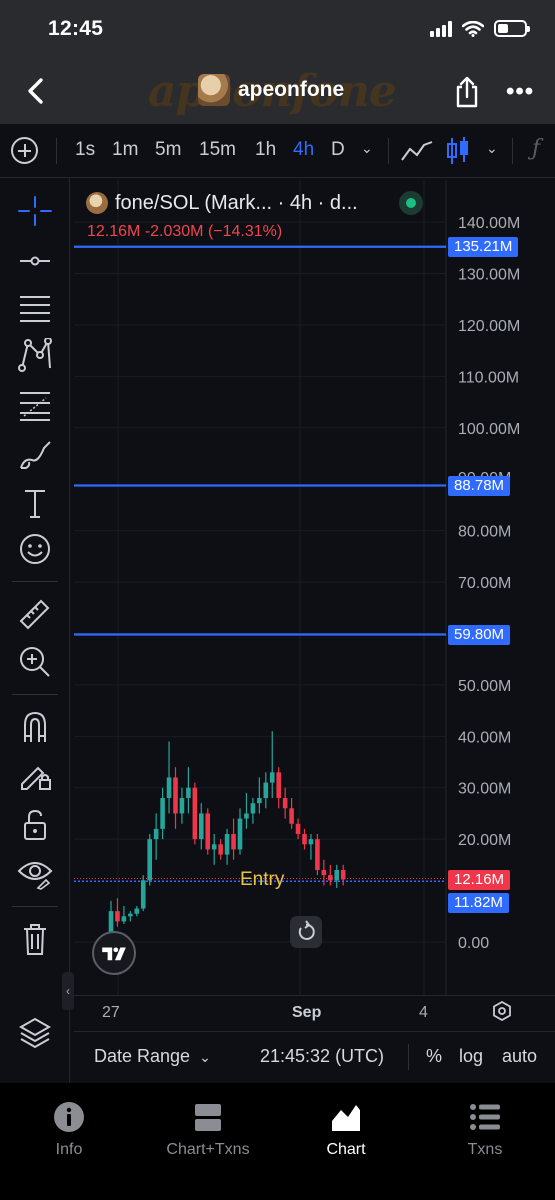  Describe the element at coordinates (346, 1149) in the screenshot. I see `tab-label: Chart` at that location.